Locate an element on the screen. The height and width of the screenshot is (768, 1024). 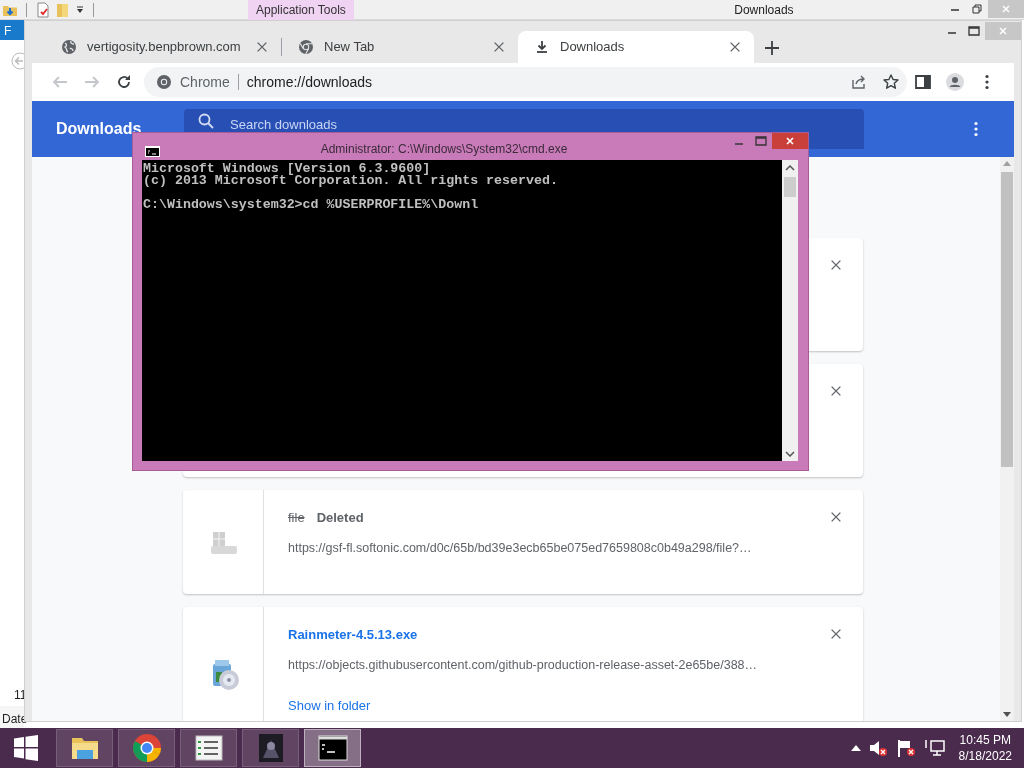
reload-icon is located at coordinates (124, 82).